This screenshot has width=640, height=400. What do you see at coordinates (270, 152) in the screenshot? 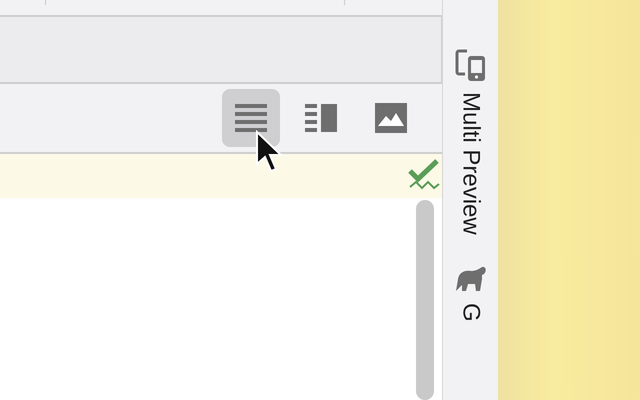
I see `cursor-icon` at bounding box center [270, 152].